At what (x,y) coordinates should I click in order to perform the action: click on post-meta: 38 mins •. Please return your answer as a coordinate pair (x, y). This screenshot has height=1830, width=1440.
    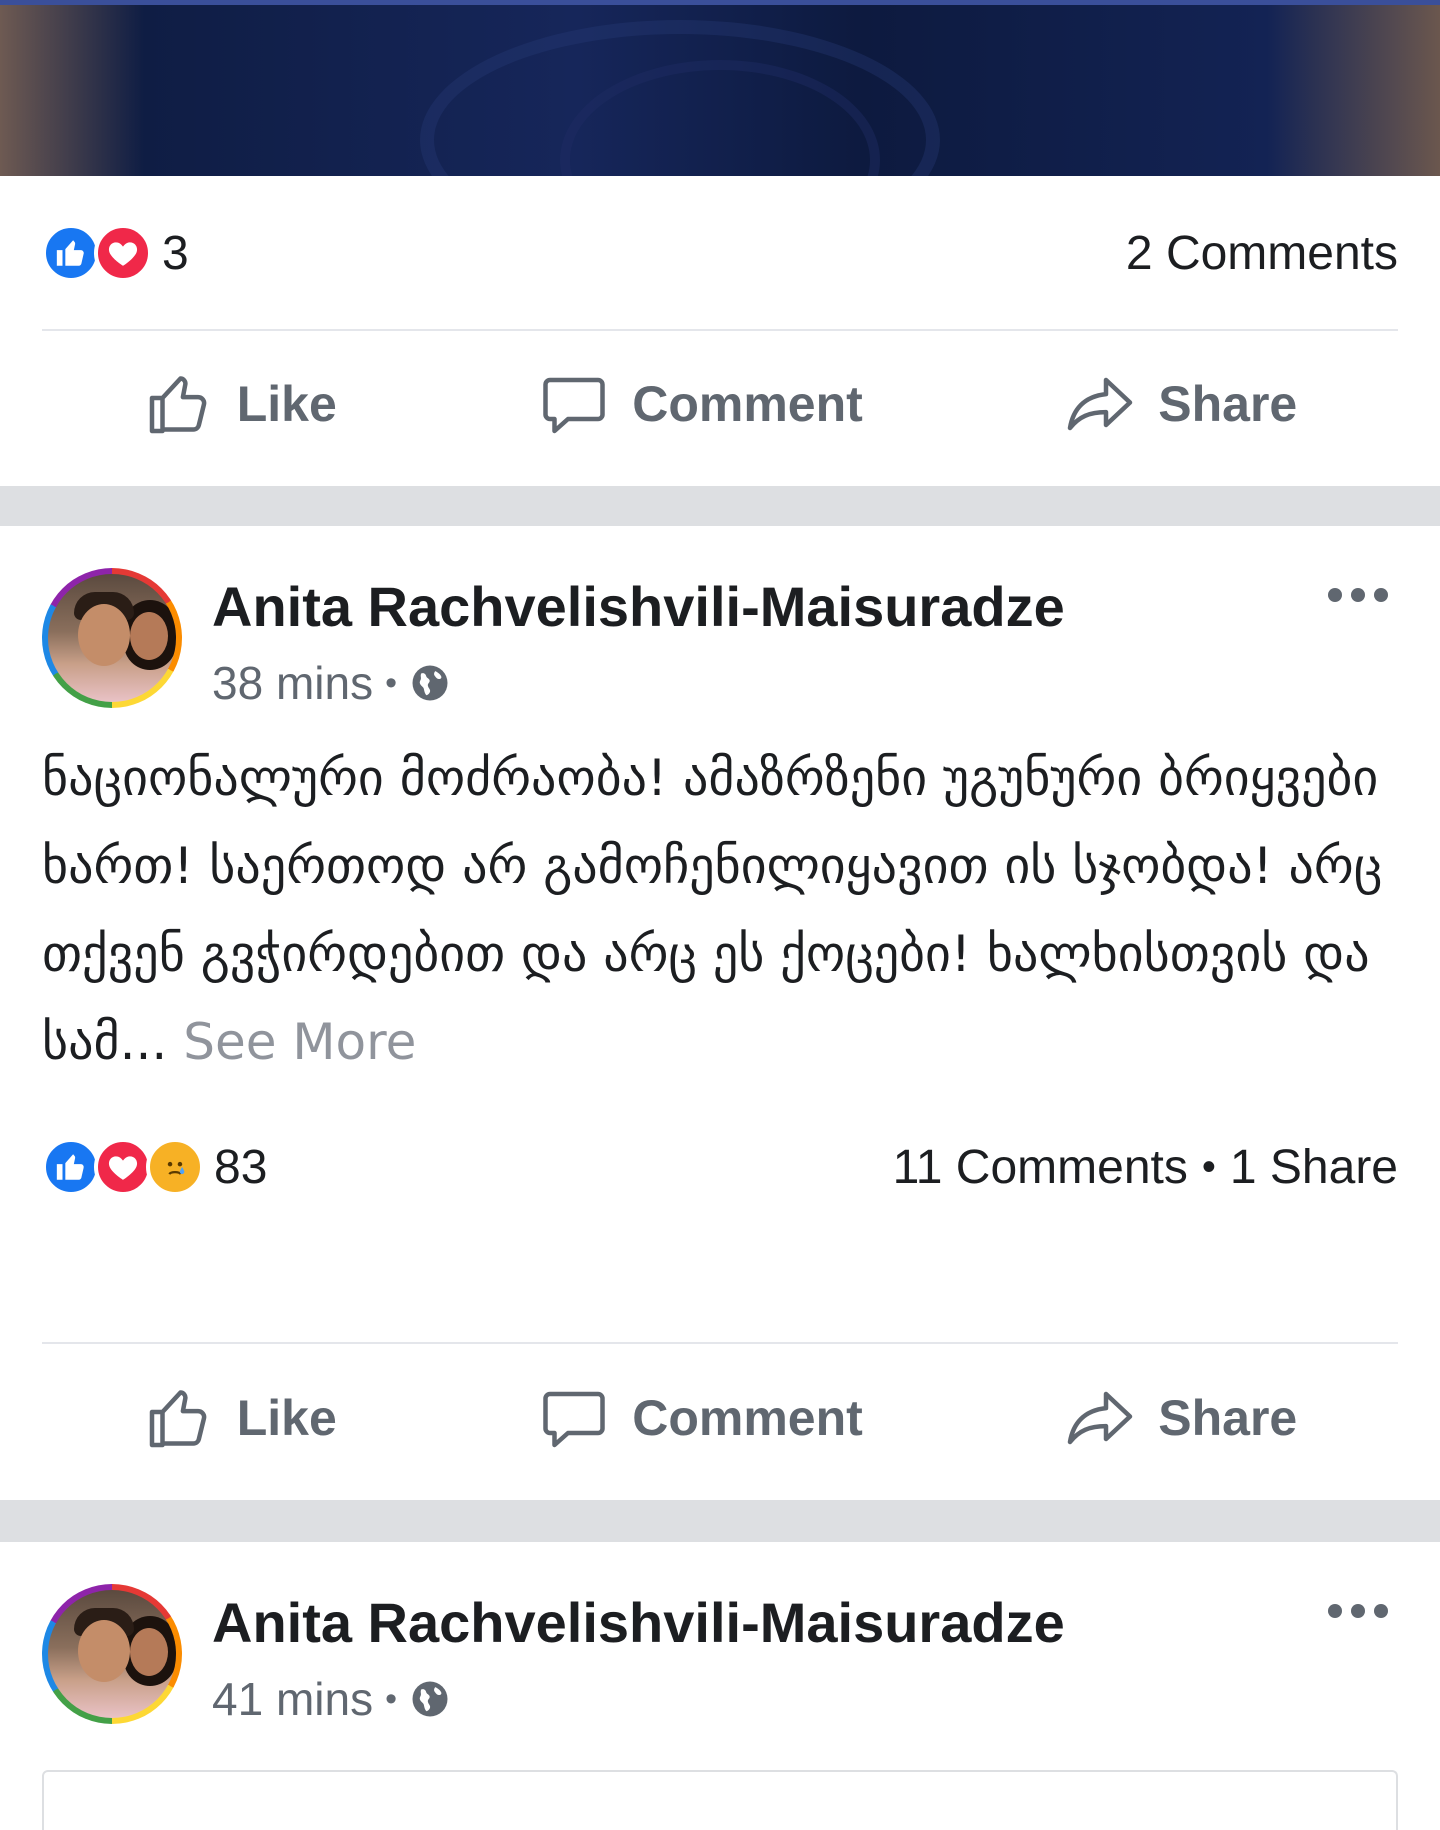
    Looking at the image, I should click on (331, 683).